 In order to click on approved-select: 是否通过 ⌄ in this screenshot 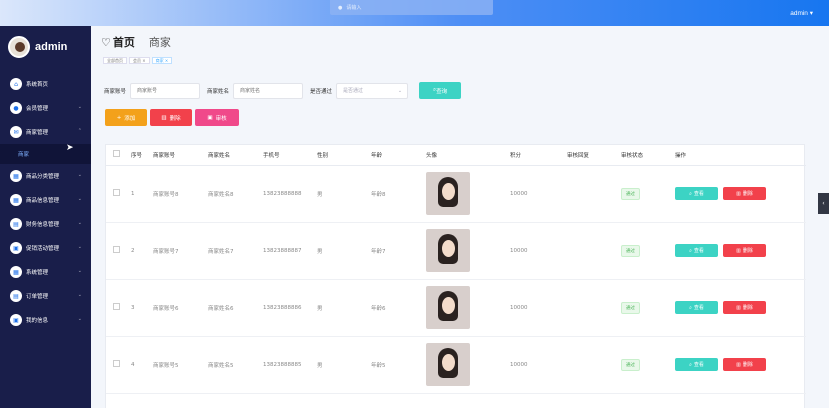, I will do `click(372, 90)`.